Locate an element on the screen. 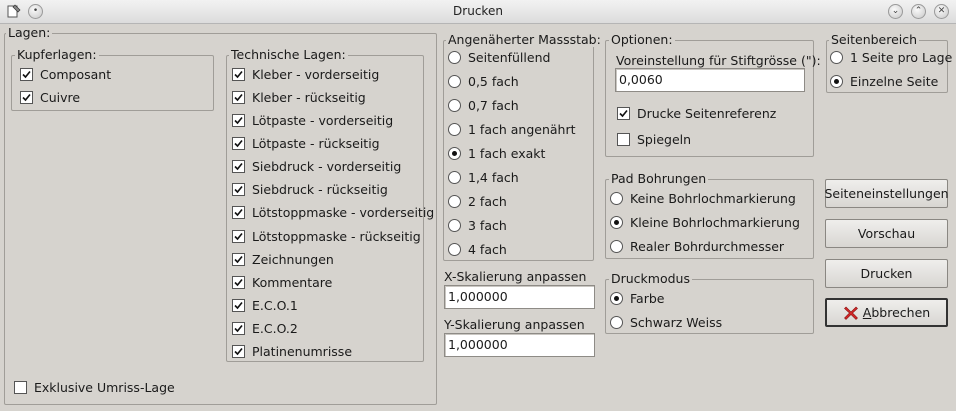  copper-layer-label: Composant is located at coordinates (76, 74).